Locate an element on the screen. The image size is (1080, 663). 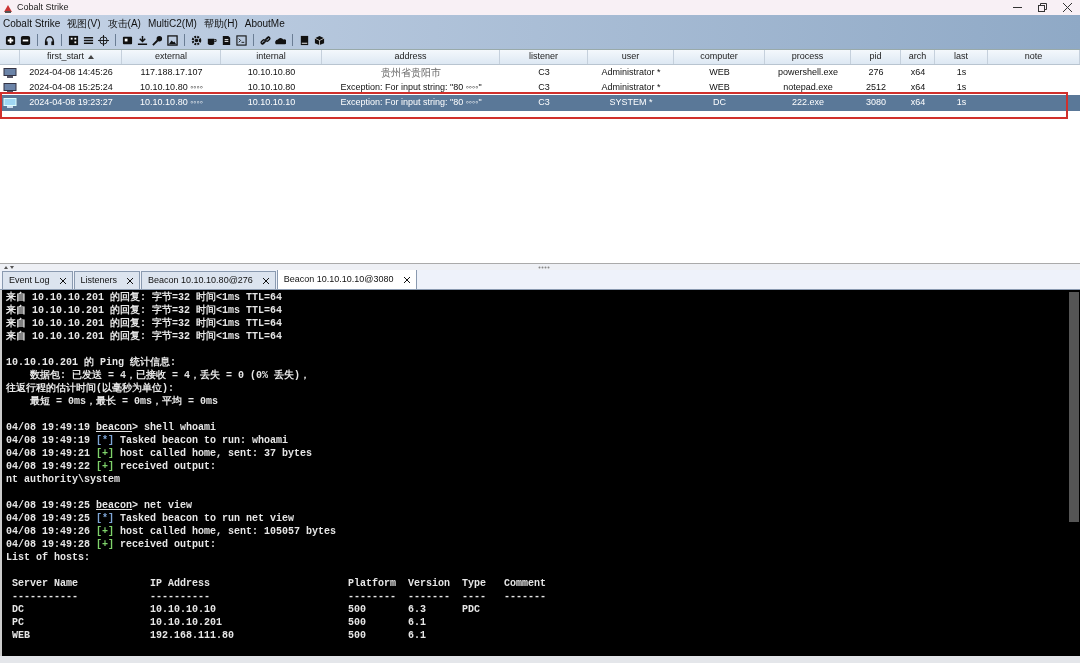
console-line: 04/08 19:49:19 beacon> shell whoami is located at coordinates (111, 427).